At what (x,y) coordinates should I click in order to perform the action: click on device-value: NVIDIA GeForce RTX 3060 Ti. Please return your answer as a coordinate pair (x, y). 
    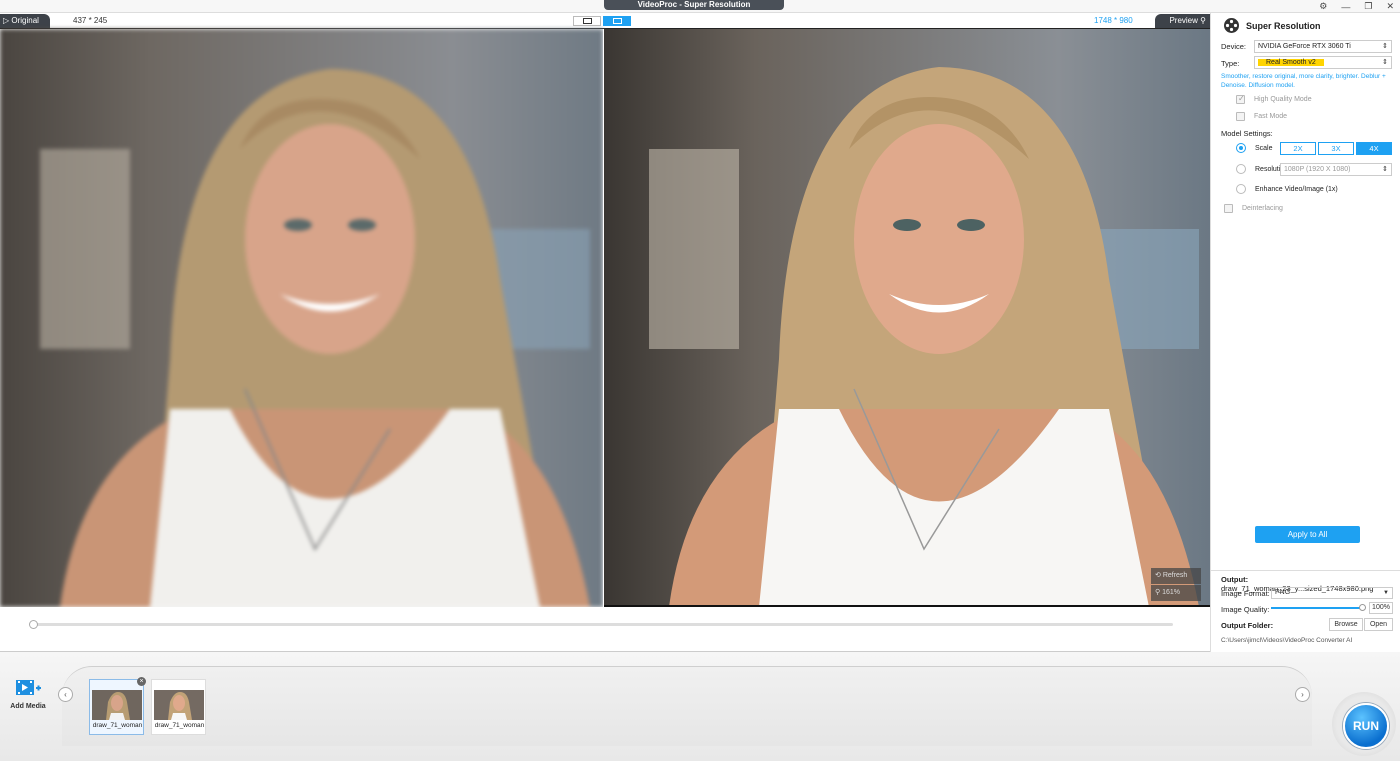
    Looking at the image, I should click on (1304, 46).